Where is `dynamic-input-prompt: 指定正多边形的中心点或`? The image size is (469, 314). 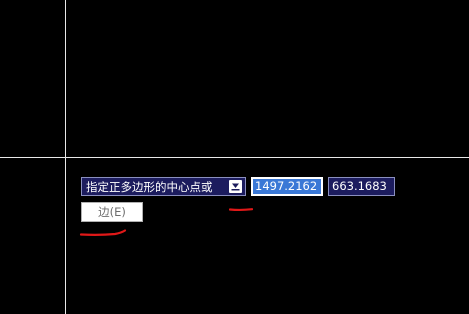
dynamic-input-prompt: 指定正多边形的中心点或 is located at coordinates (163, 186).